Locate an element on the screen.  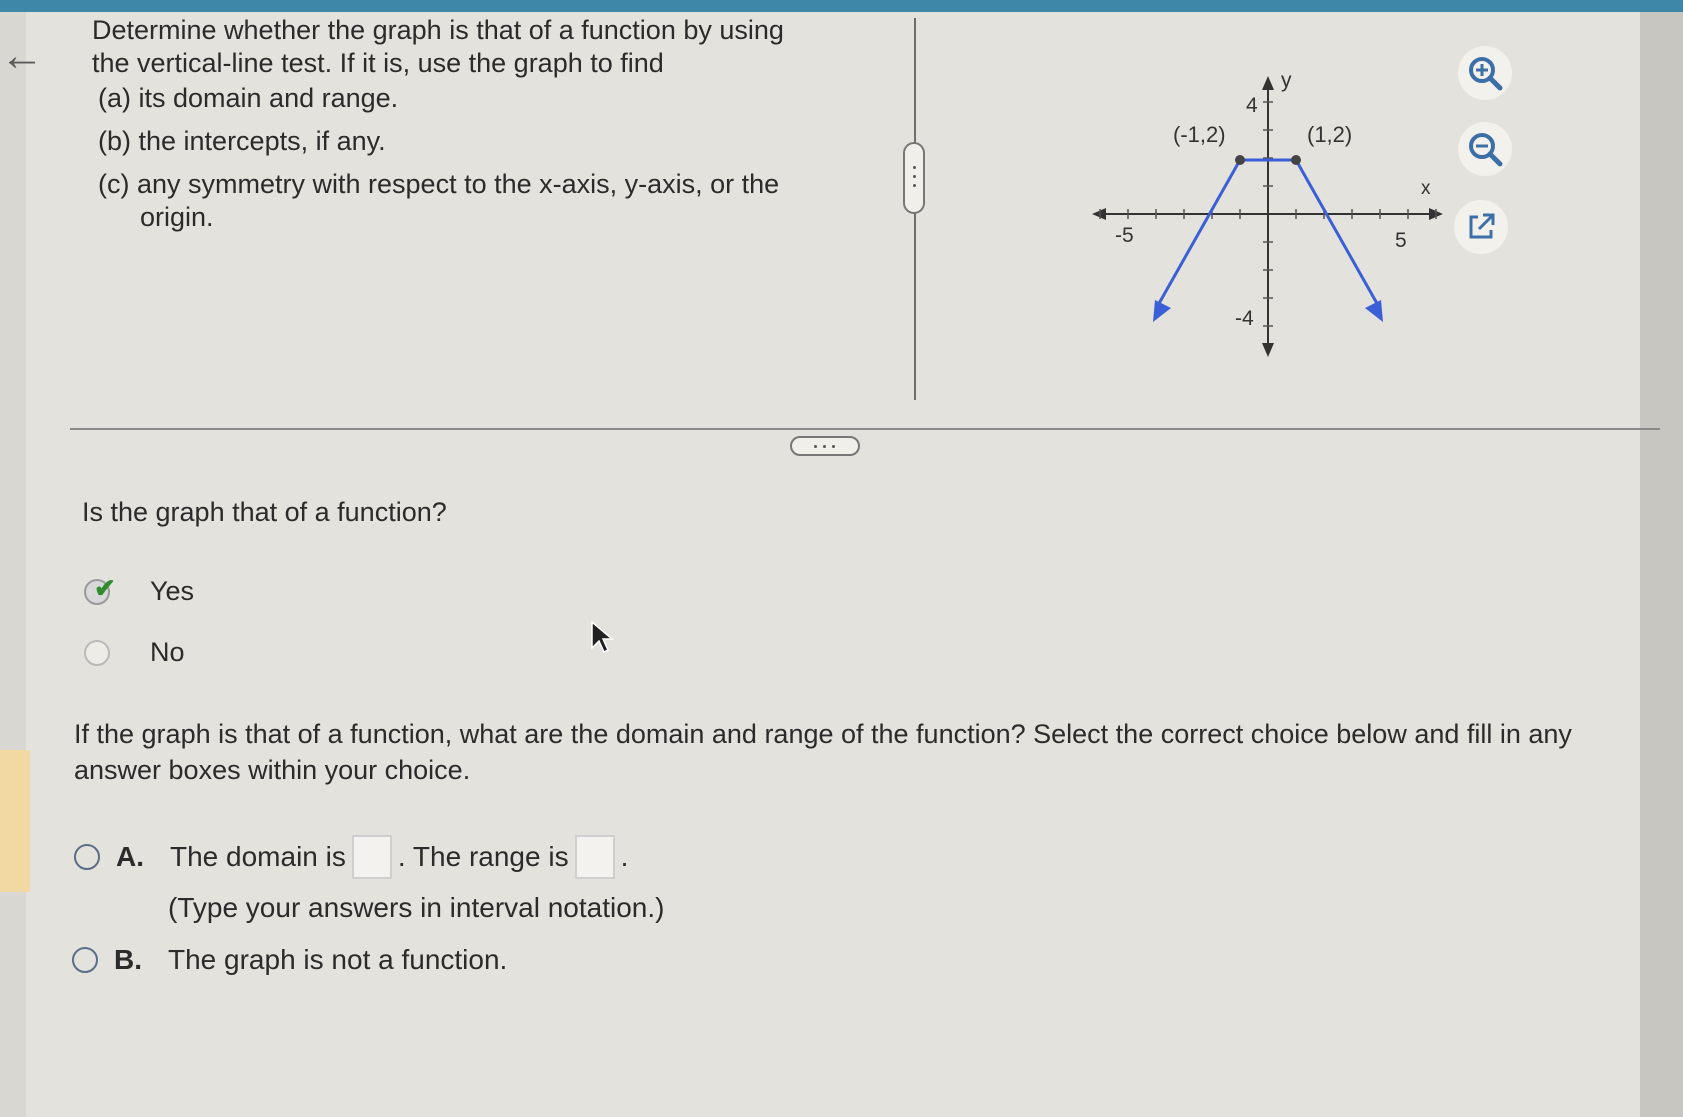
choice-a-end: . is located at coordinates (624, 856).